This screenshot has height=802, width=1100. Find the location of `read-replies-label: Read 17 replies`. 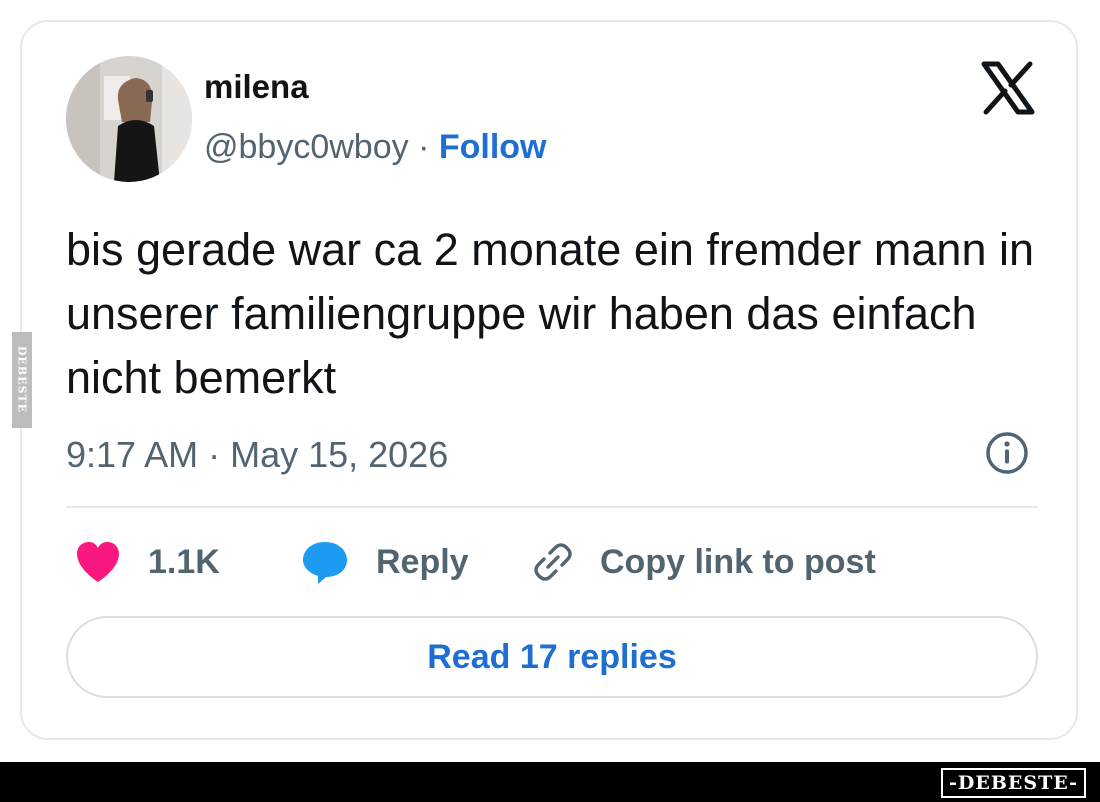

read-replies-label: Read 17 replies is located at coordinates (552, 656).